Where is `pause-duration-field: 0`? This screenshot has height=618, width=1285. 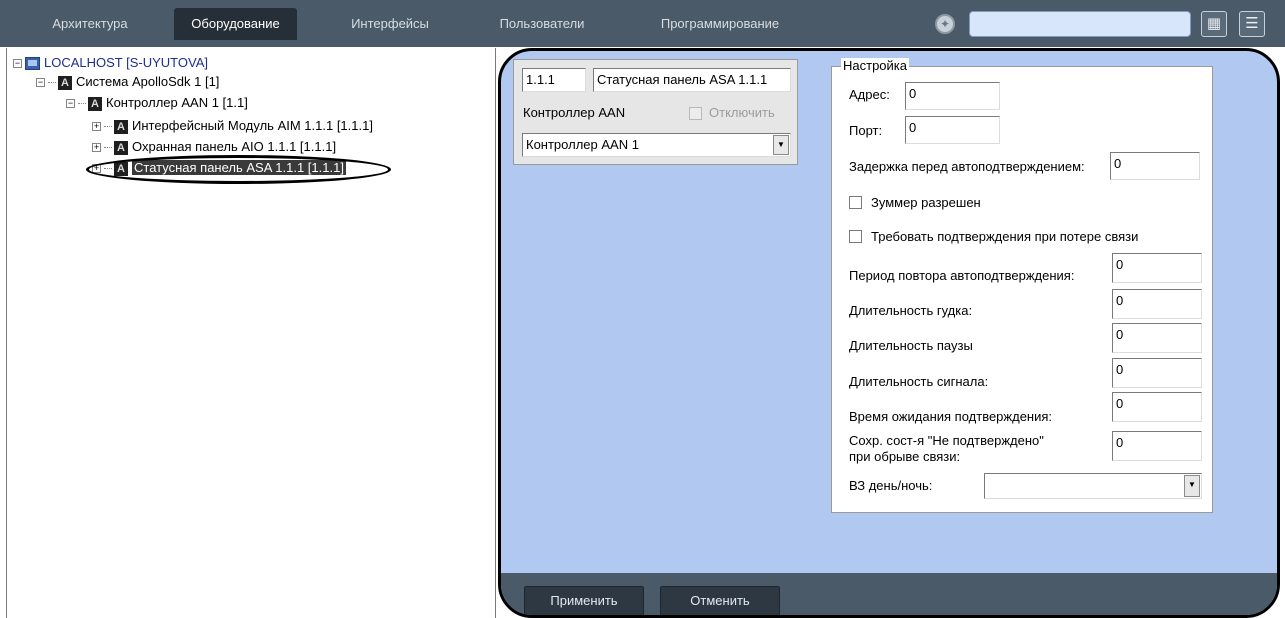
pause-duration-field: 0 is located at coordinates (1157, 338).